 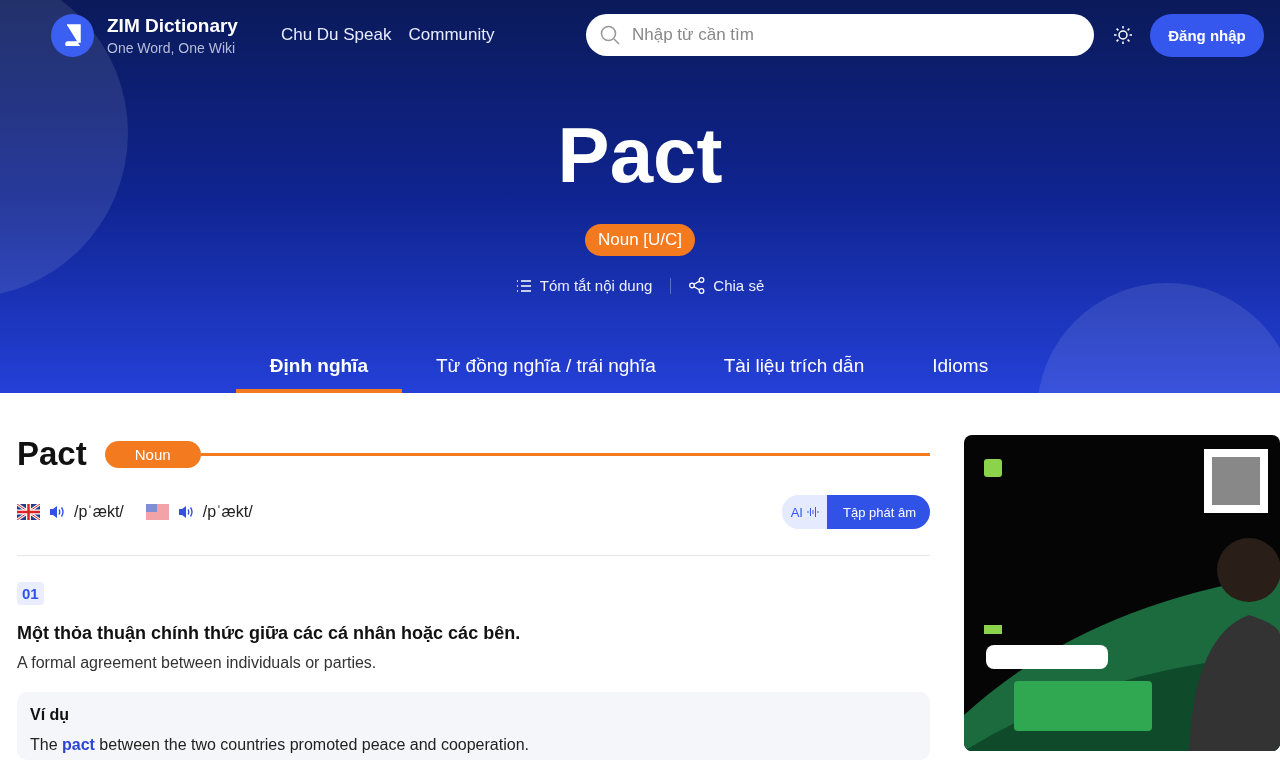 I want to click on practice-pronunciation-button: AI Tập phát âm, so click(x=855, y=512).